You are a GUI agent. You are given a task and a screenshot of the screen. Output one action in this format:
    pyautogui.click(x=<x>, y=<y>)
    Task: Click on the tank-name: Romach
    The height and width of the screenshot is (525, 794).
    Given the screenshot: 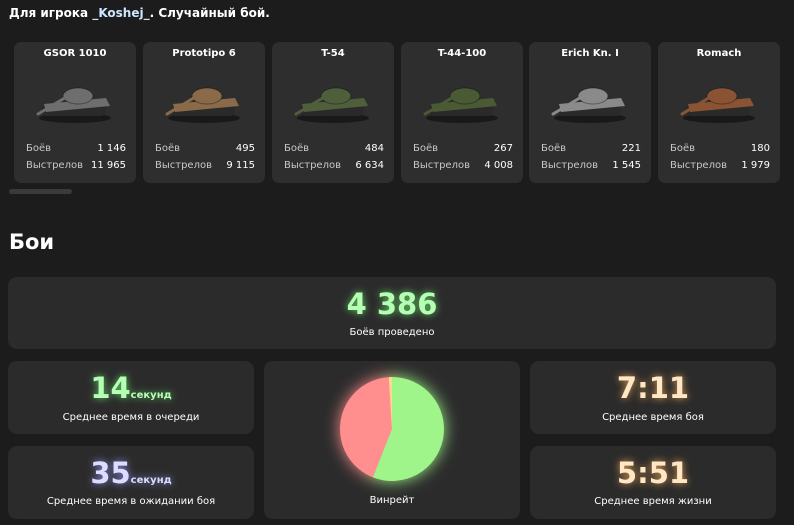 What is the action you would take?
    pyautogui.click(x=719, y=53)
    